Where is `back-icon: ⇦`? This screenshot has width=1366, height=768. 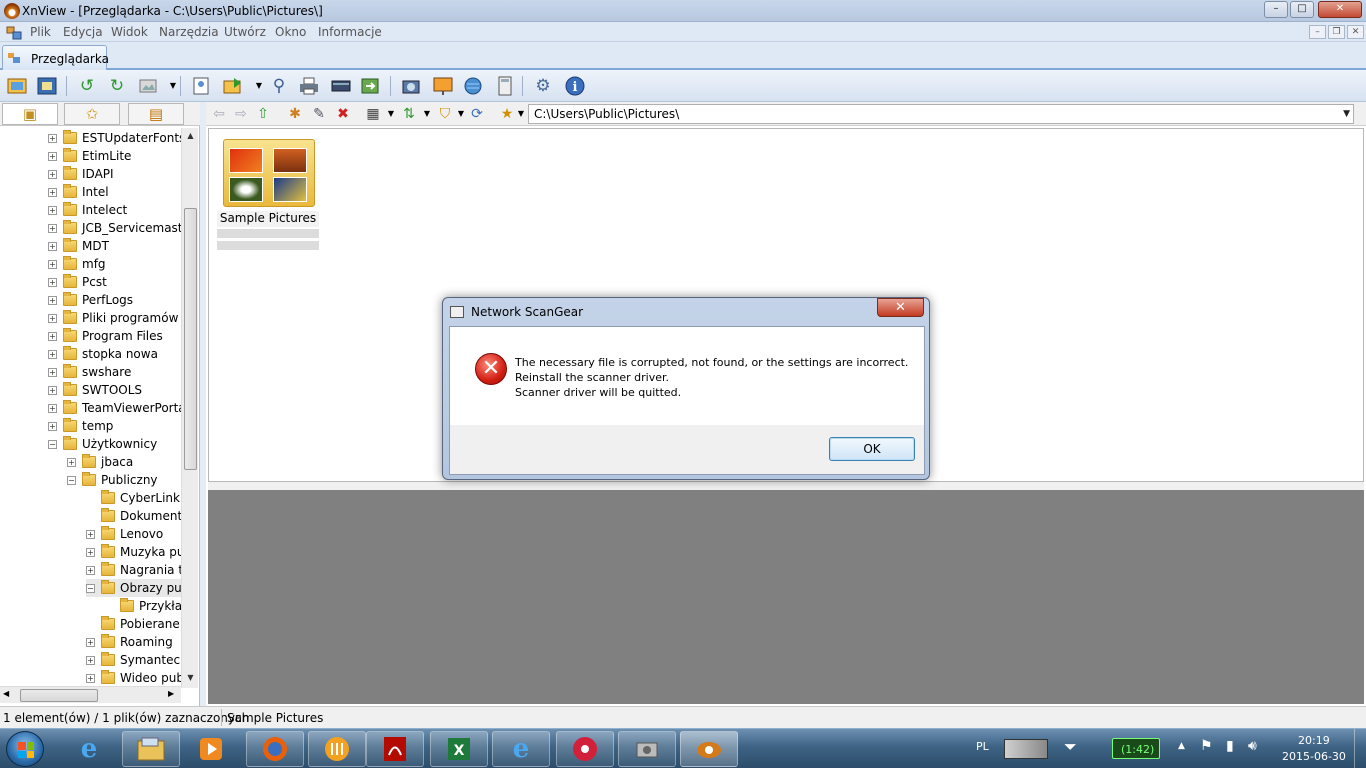 back-icon: ⇦ is located at coordinates (219, 114).